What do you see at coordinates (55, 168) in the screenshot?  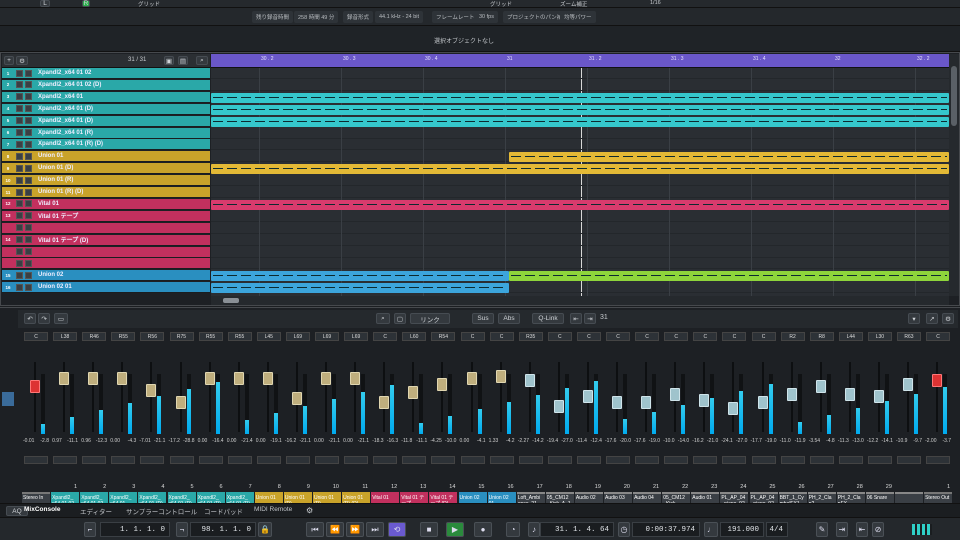 I see `track-name: Union 01 (D)` at bounding box center [55, 168].